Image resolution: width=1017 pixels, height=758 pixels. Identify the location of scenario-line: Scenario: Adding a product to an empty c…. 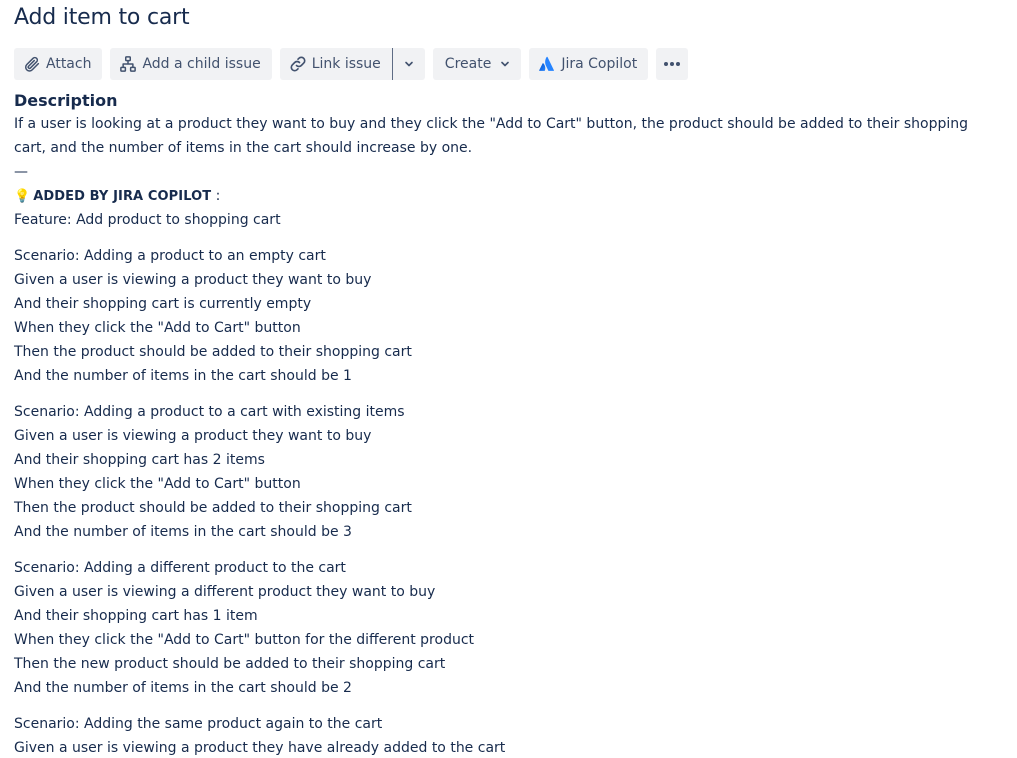
(170, 256).